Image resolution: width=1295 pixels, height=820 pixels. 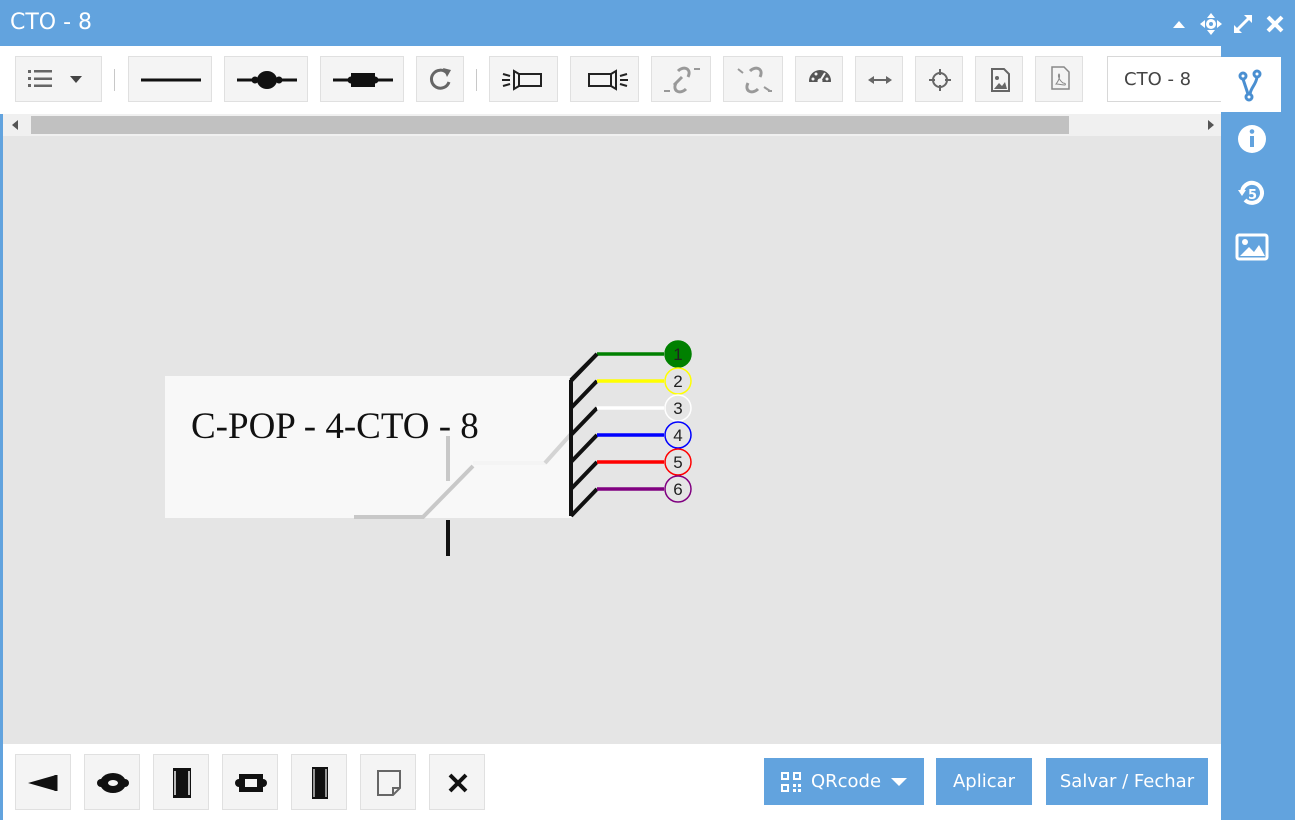 I want to click on disconnect-icon, so click(x=754, y=80).